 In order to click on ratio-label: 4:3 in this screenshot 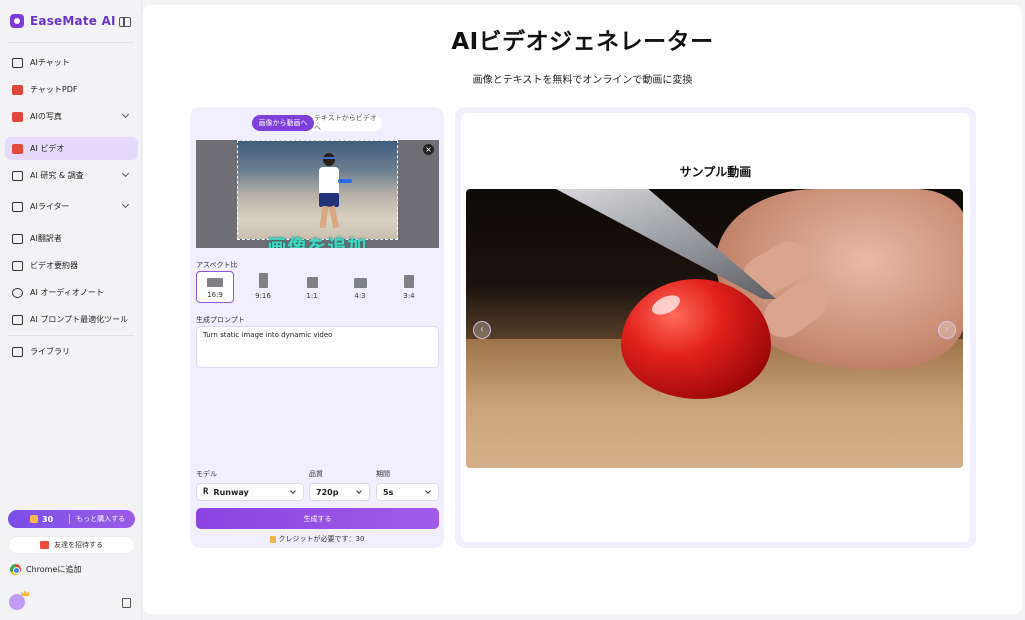, I will do `click(360, 296)`.